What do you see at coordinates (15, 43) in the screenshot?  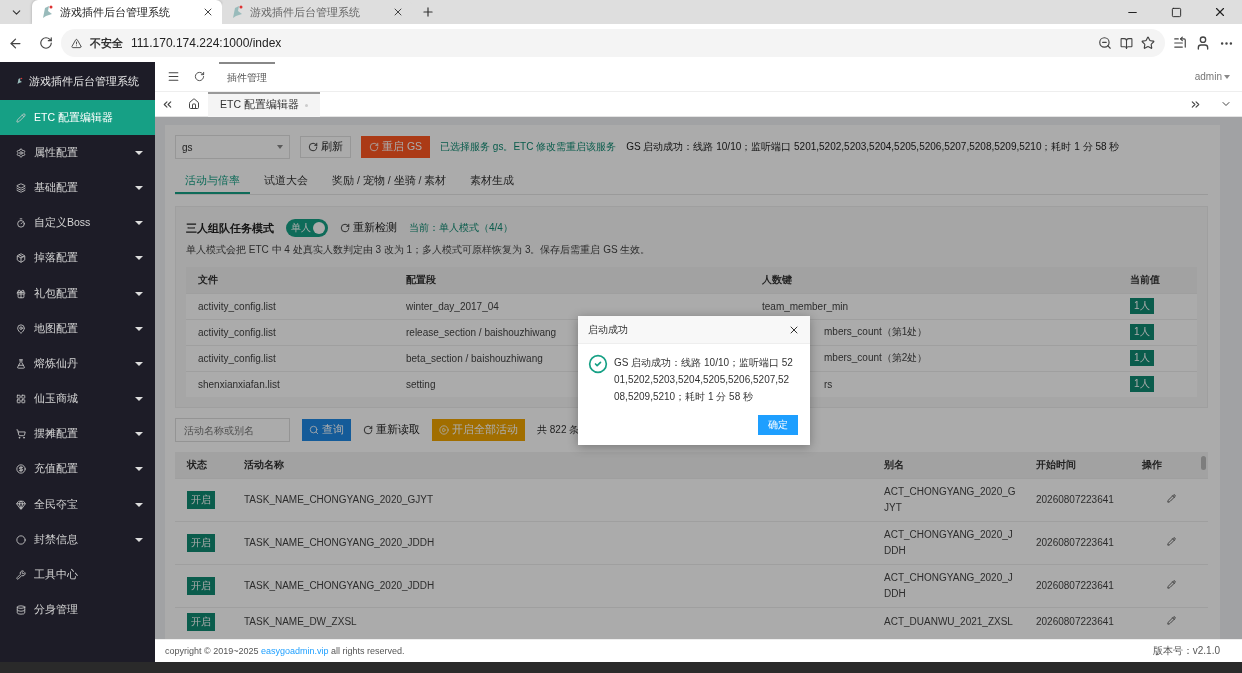 I see `back-icon` at bounding box center [15, 43].